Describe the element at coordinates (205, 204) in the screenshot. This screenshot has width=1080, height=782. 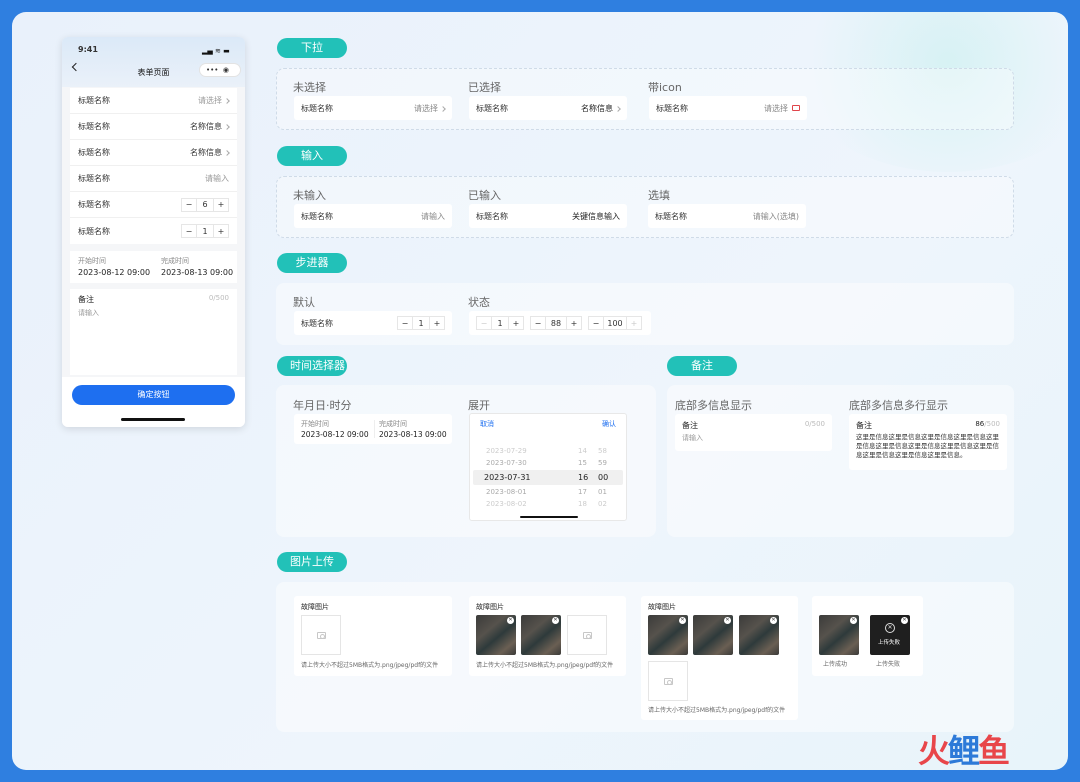
I see `stepper-value: 6` at that location.